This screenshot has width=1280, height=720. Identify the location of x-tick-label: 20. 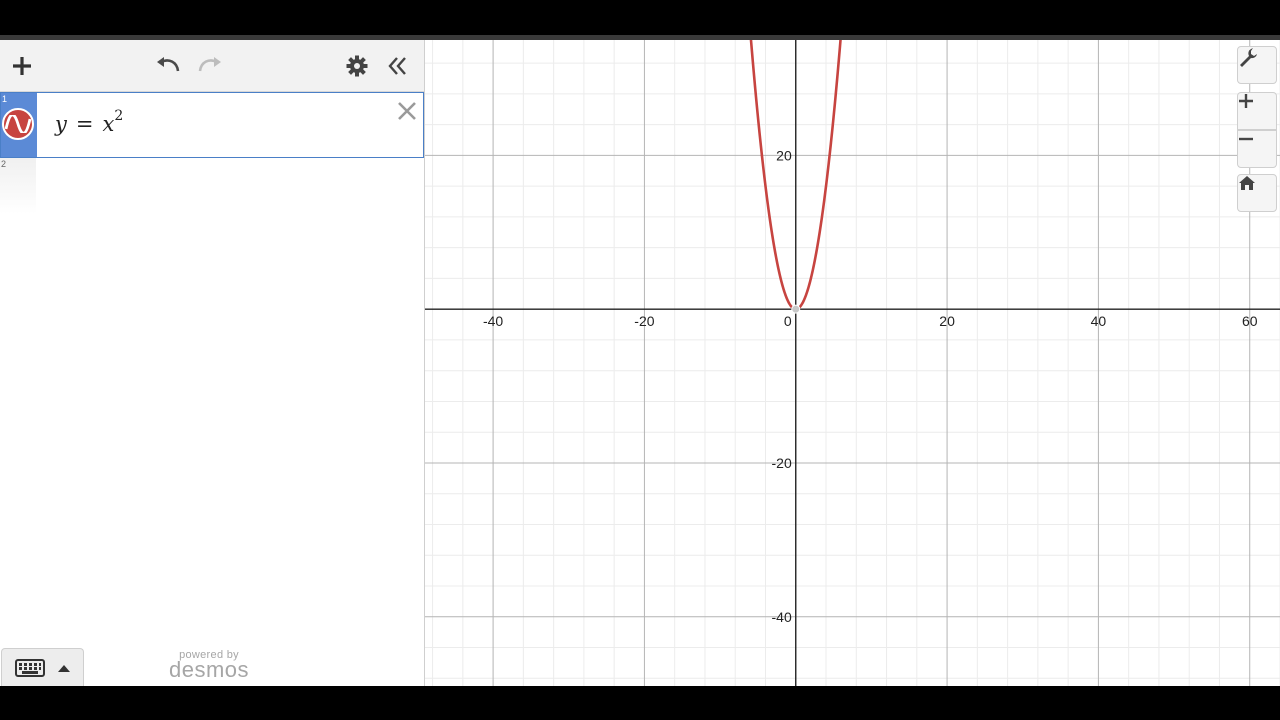
(947, 321).